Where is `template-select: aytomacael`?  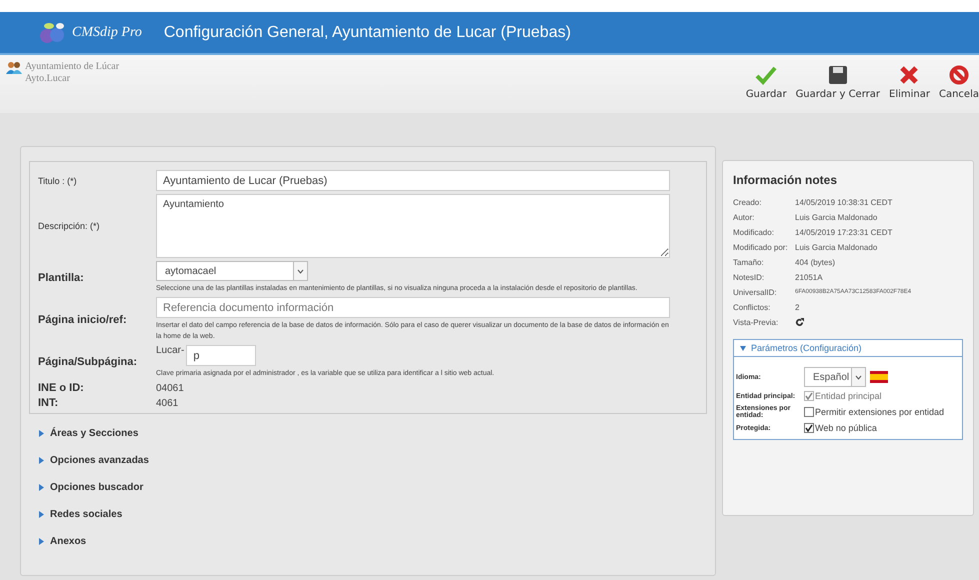 template-select: aytomacael is located at coordinates (232, 271).